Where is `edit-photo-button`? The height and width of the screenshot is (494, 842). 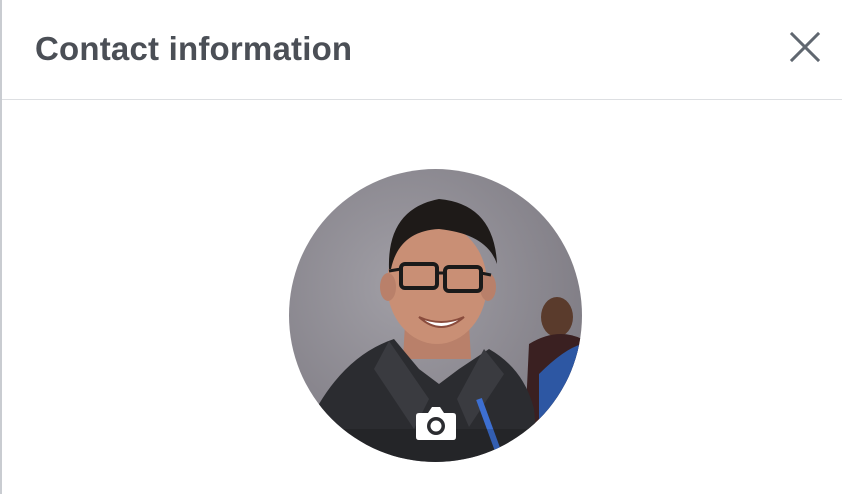
edit-photo-button is located at coordinates (436, 423).